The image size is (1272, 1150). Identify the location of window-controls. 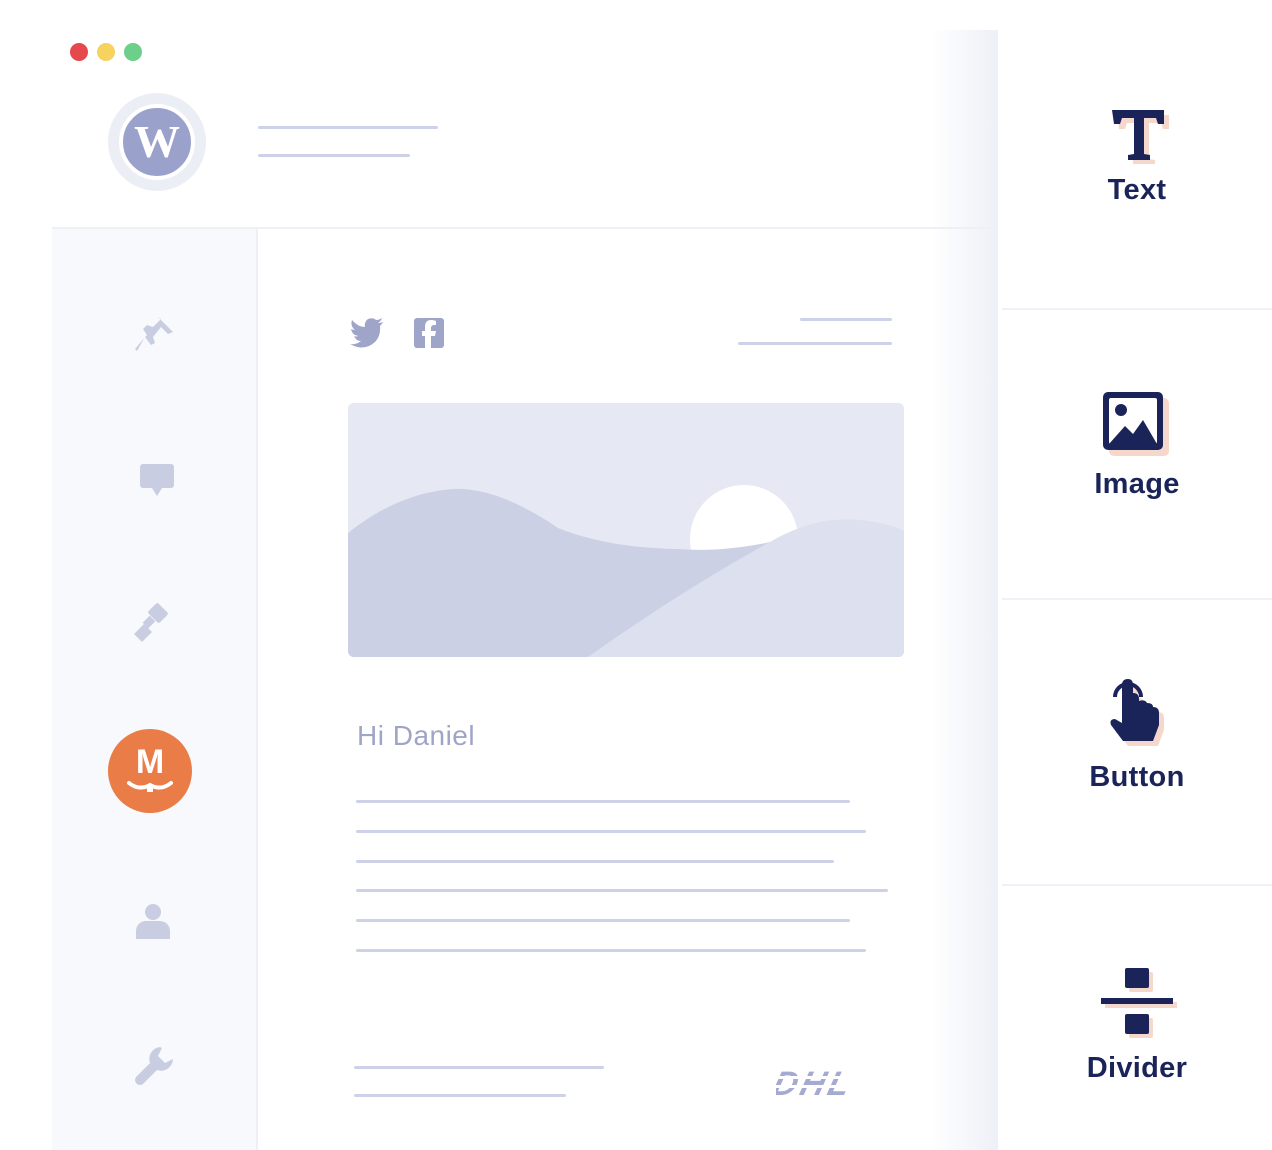
(106, 52).